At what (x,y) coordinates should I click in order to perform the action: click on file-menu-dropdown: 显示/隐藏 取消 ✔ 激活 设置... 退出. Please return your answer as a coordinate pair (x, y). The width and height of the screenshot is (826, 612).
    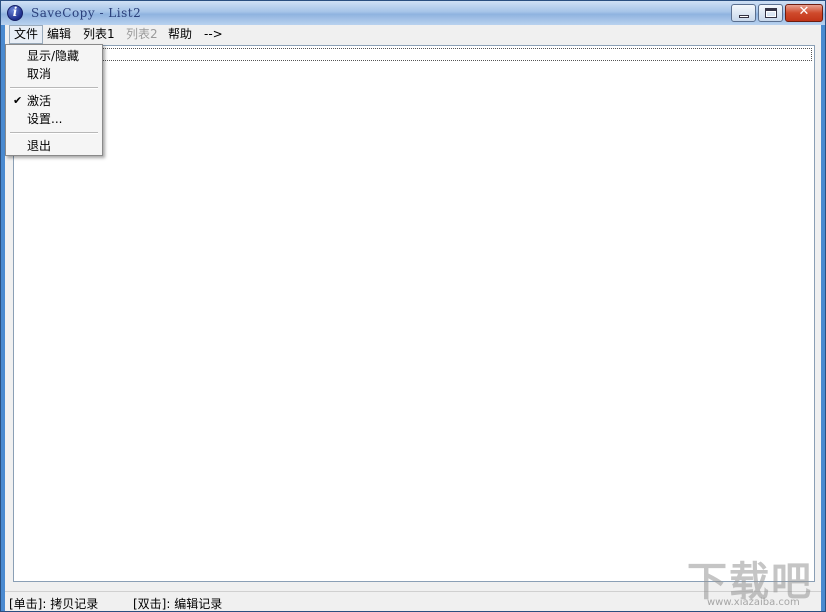
    Looking at the image, I should click on (54, 100).